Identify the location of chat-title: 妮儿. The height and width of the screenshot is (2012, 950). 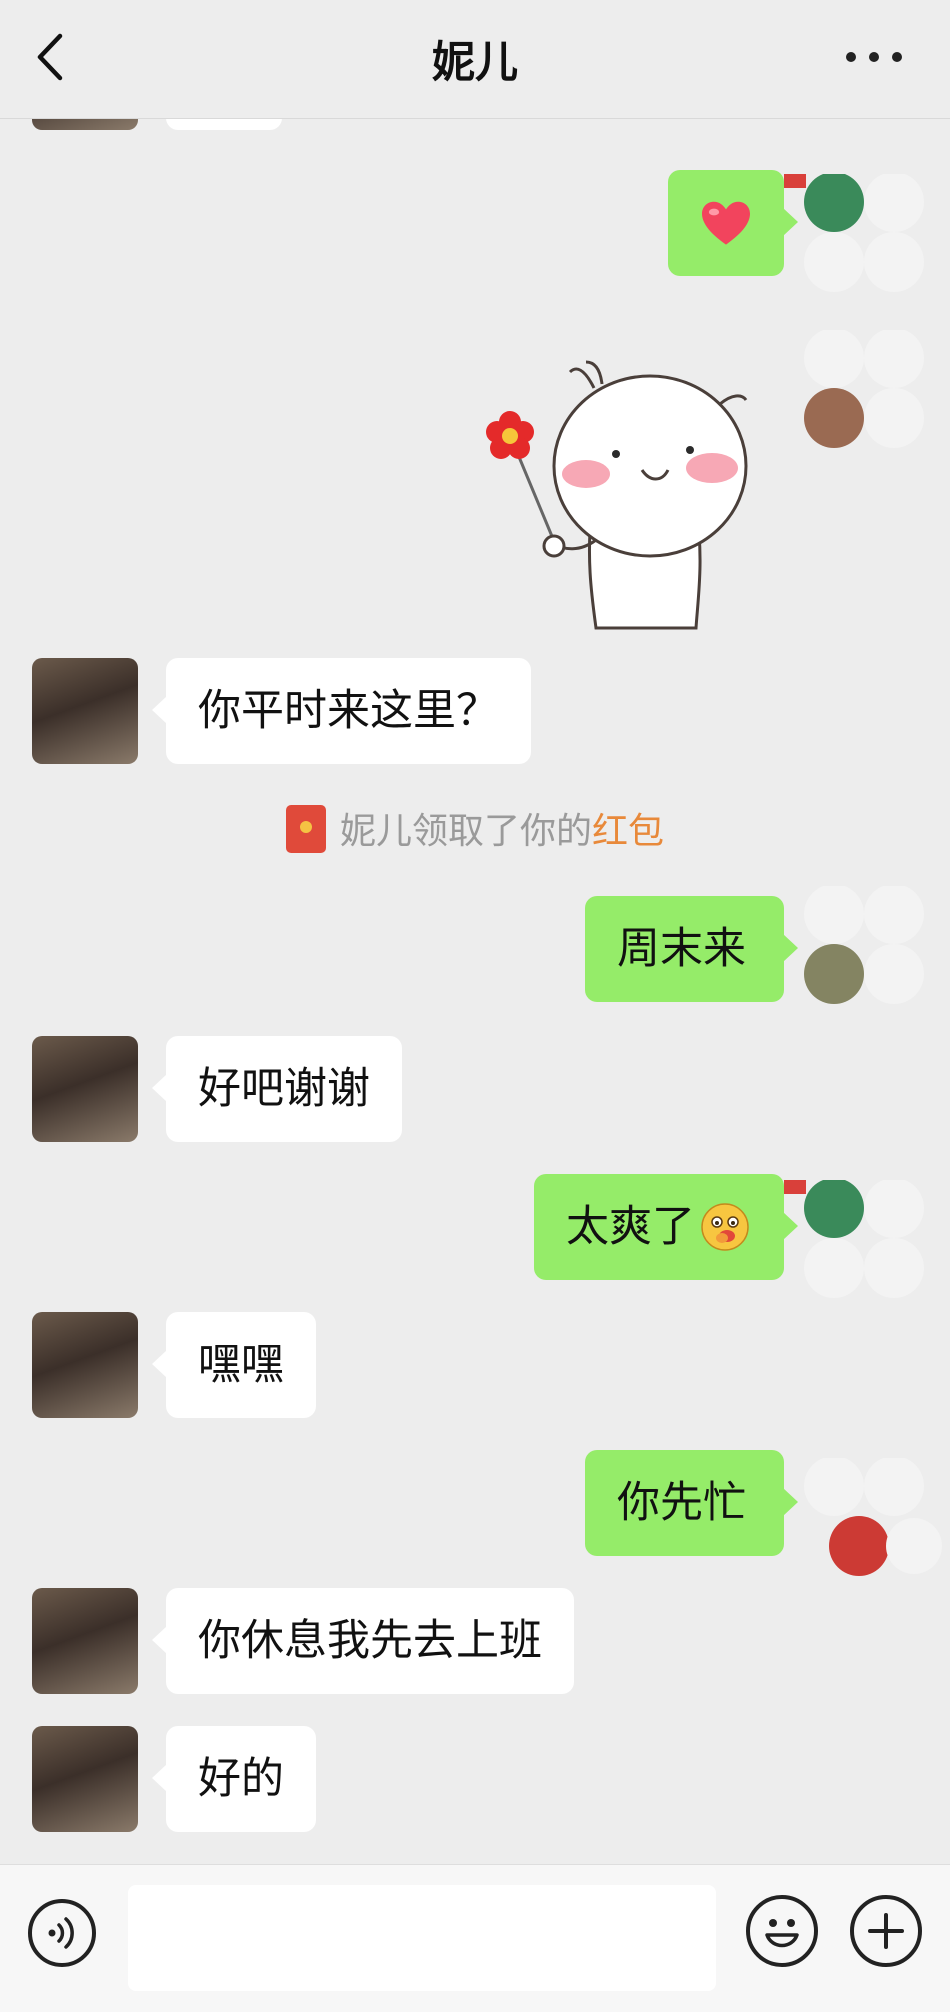
(475, 63).